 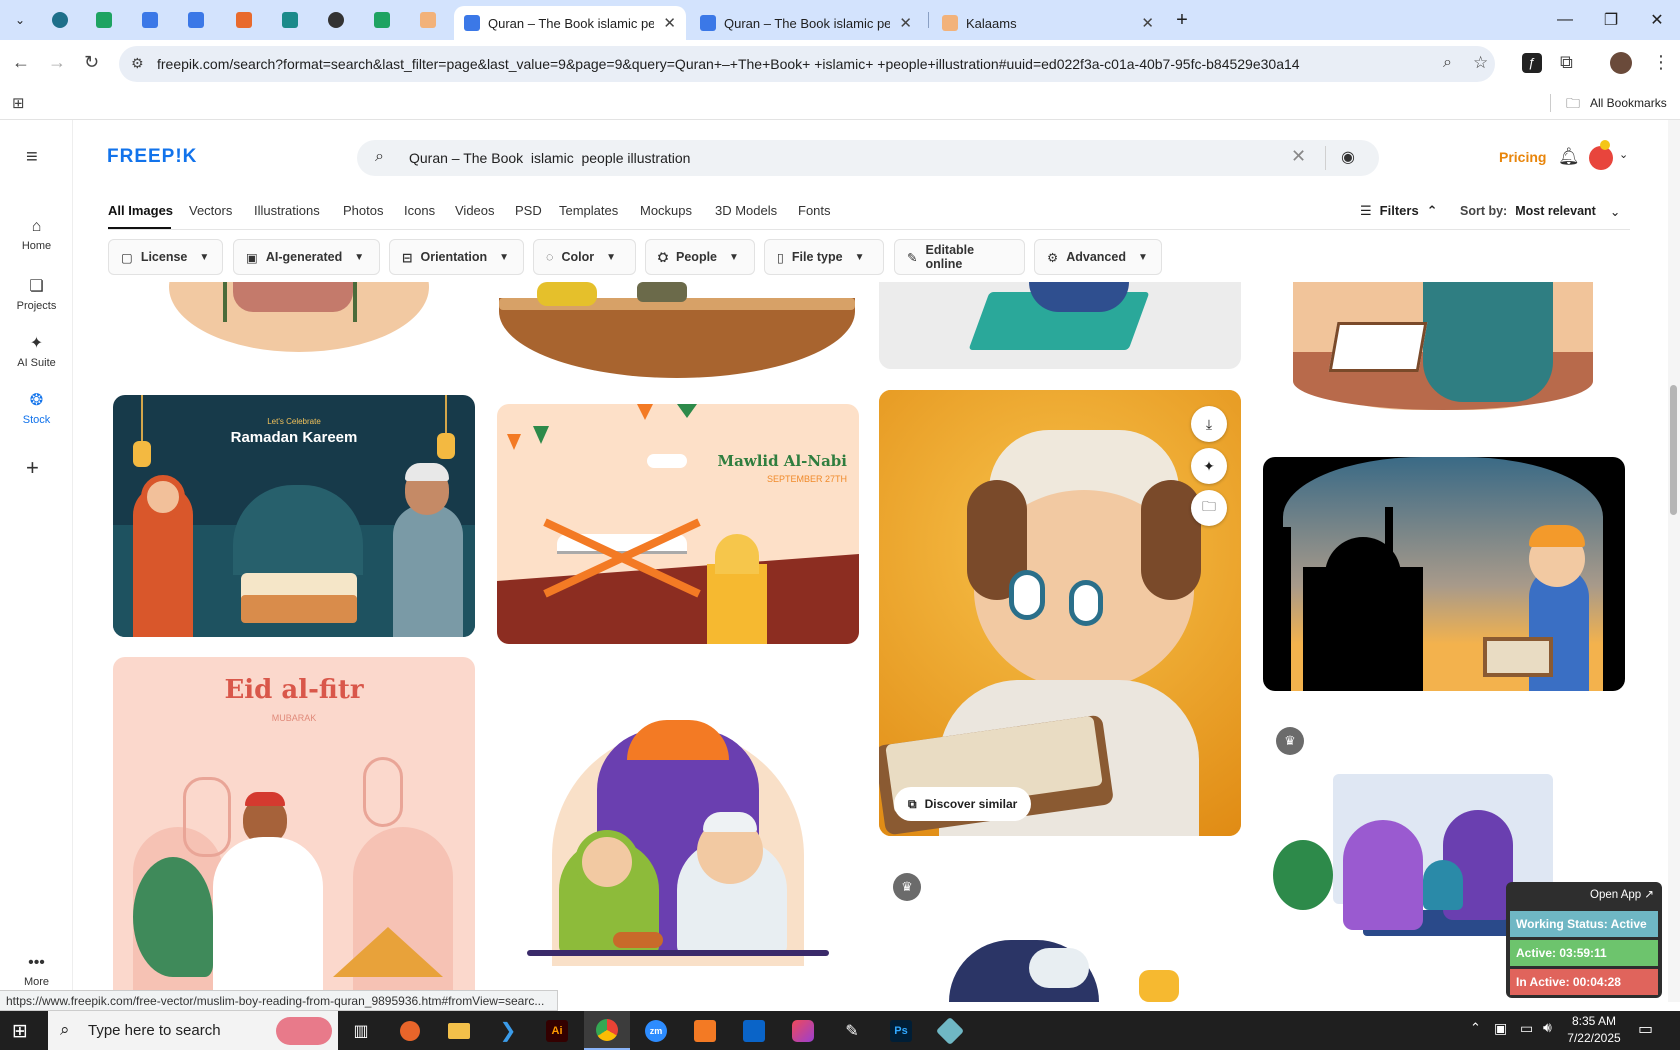 I want to click on tab-3: Kalaams ✕, so click(x=1048, y=23).